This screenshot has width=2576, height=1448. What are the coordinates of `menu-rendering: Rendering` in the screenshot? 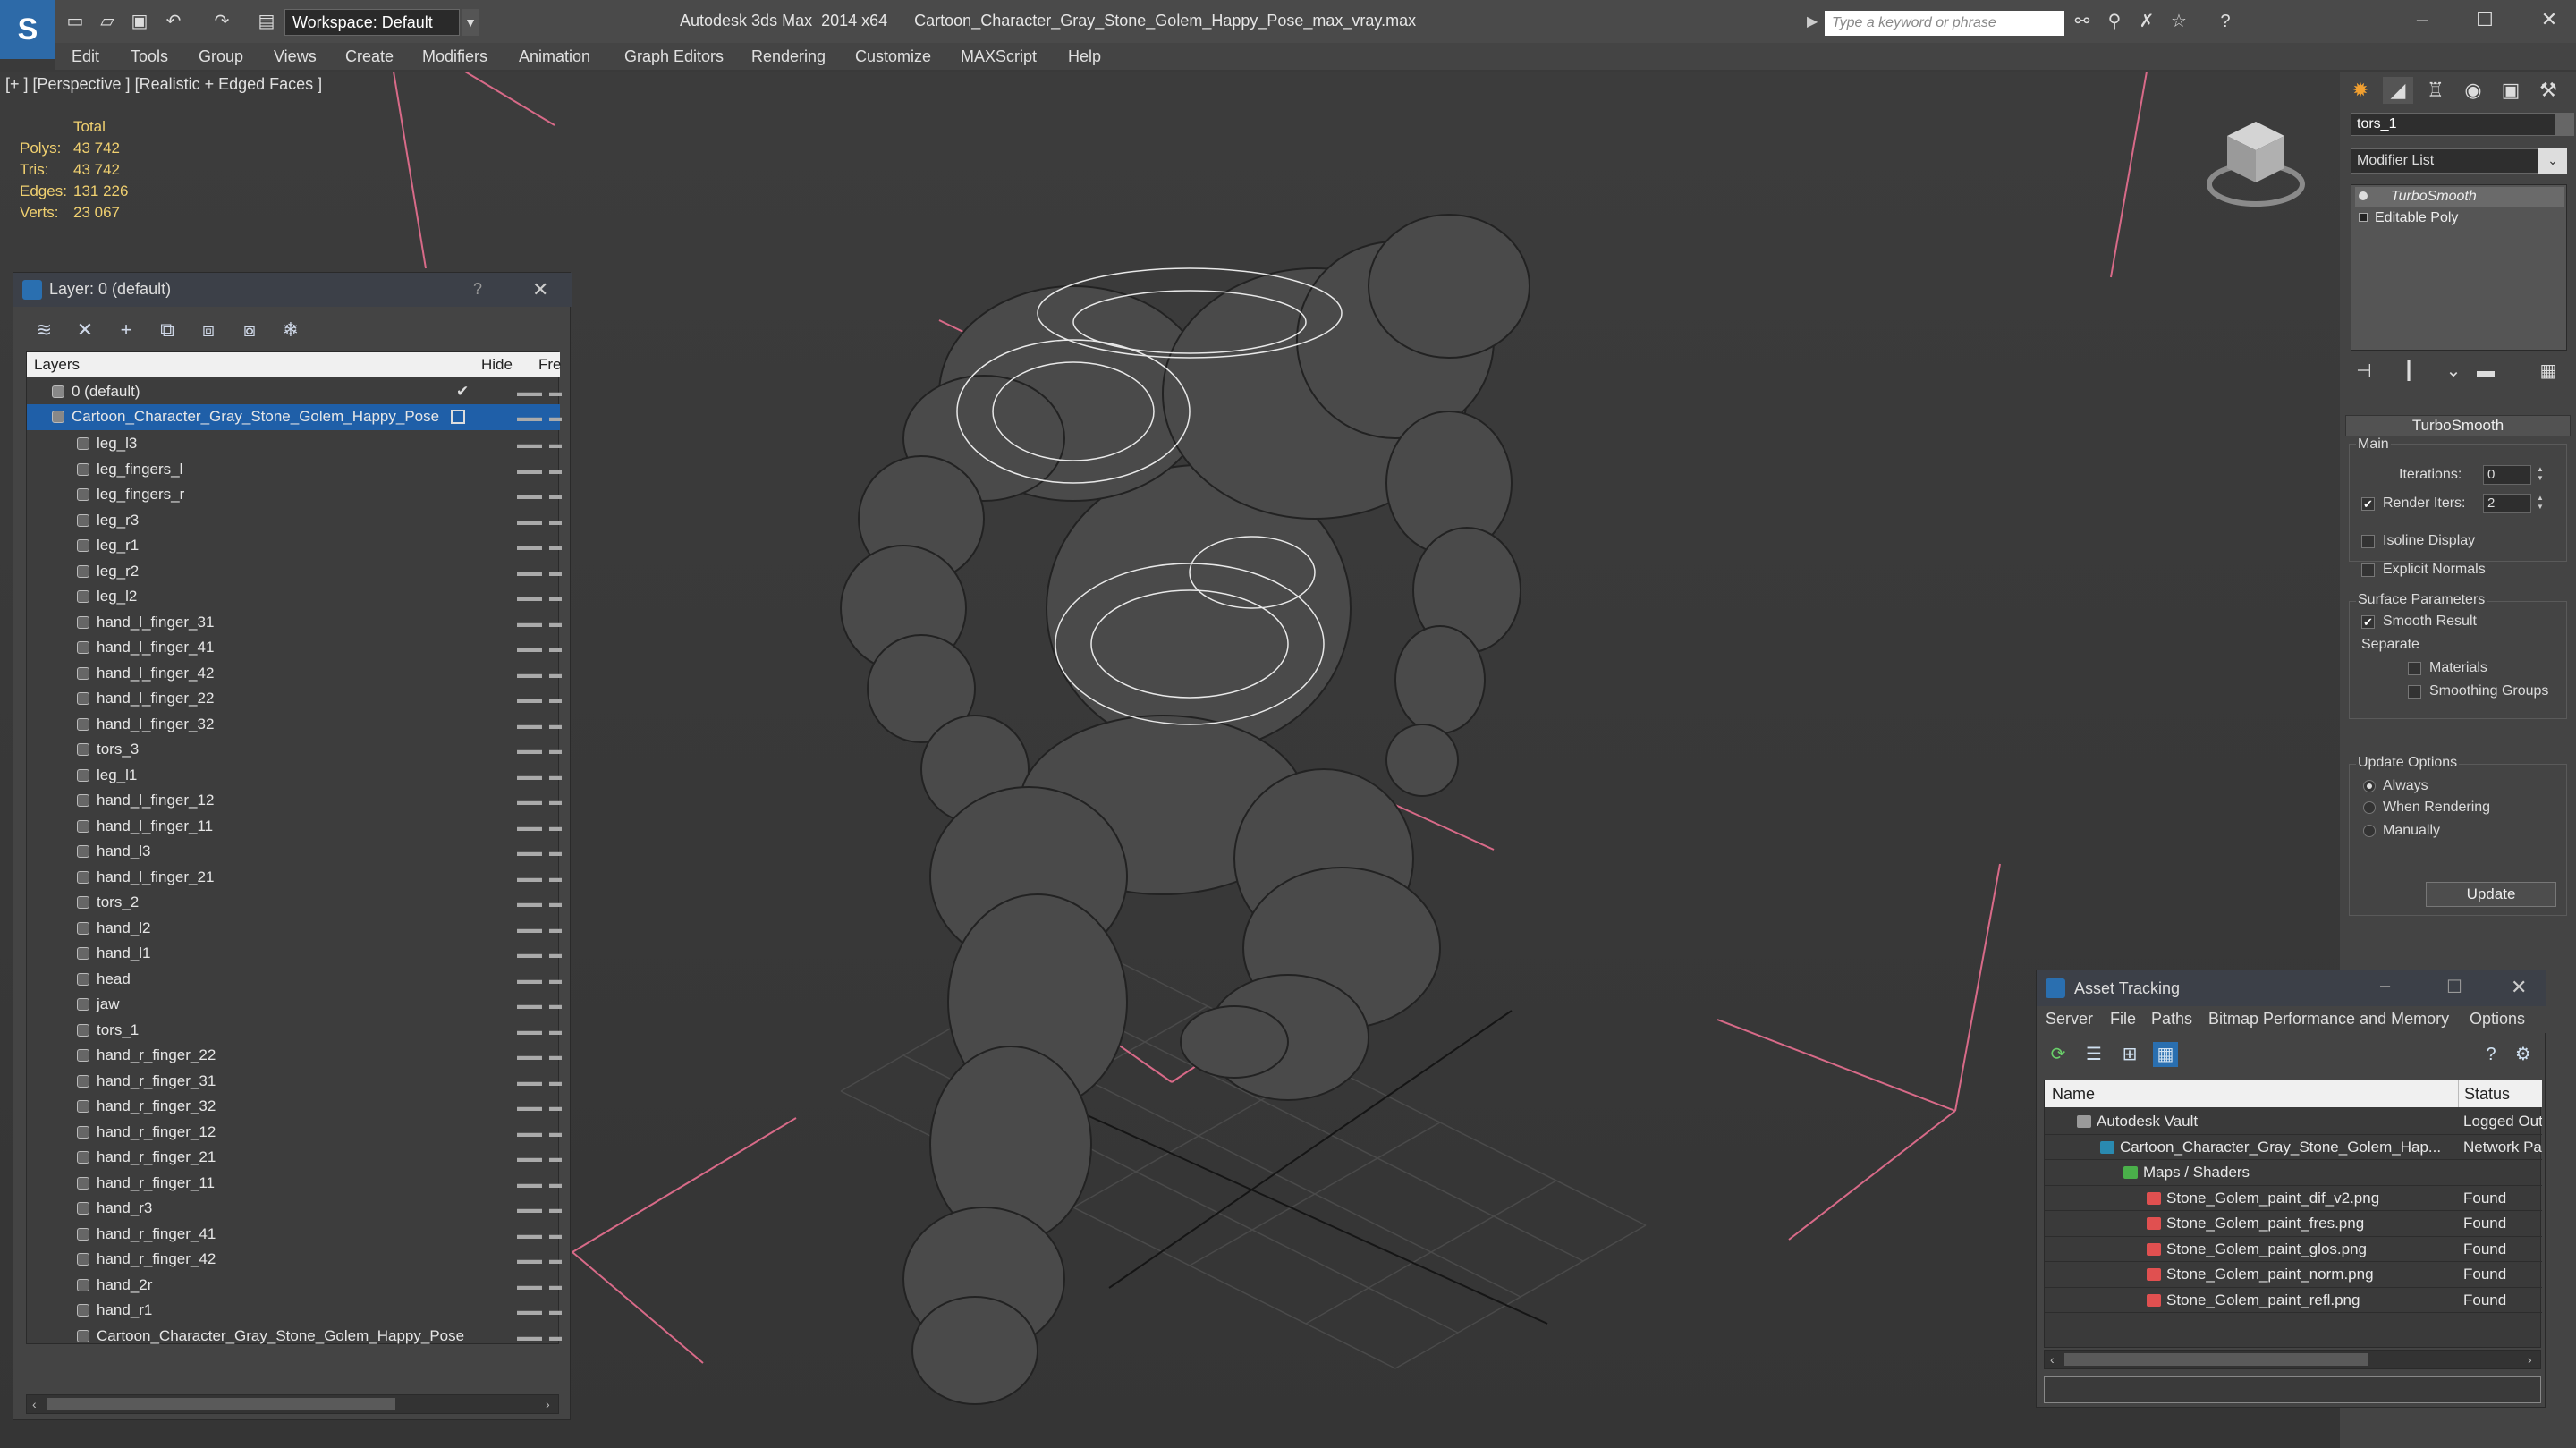 It's located at (788, 57).